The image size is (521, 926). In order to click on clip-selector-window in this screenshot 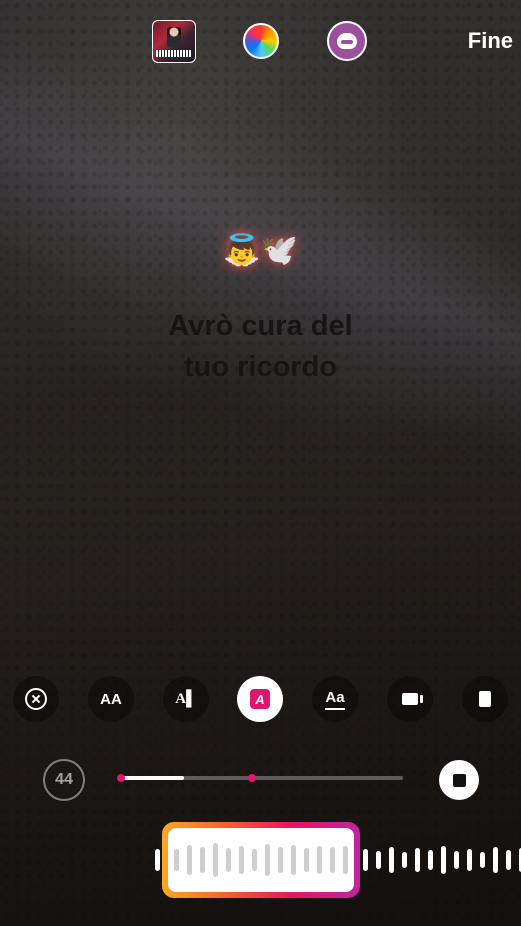, I will do `click(261, 860)`.